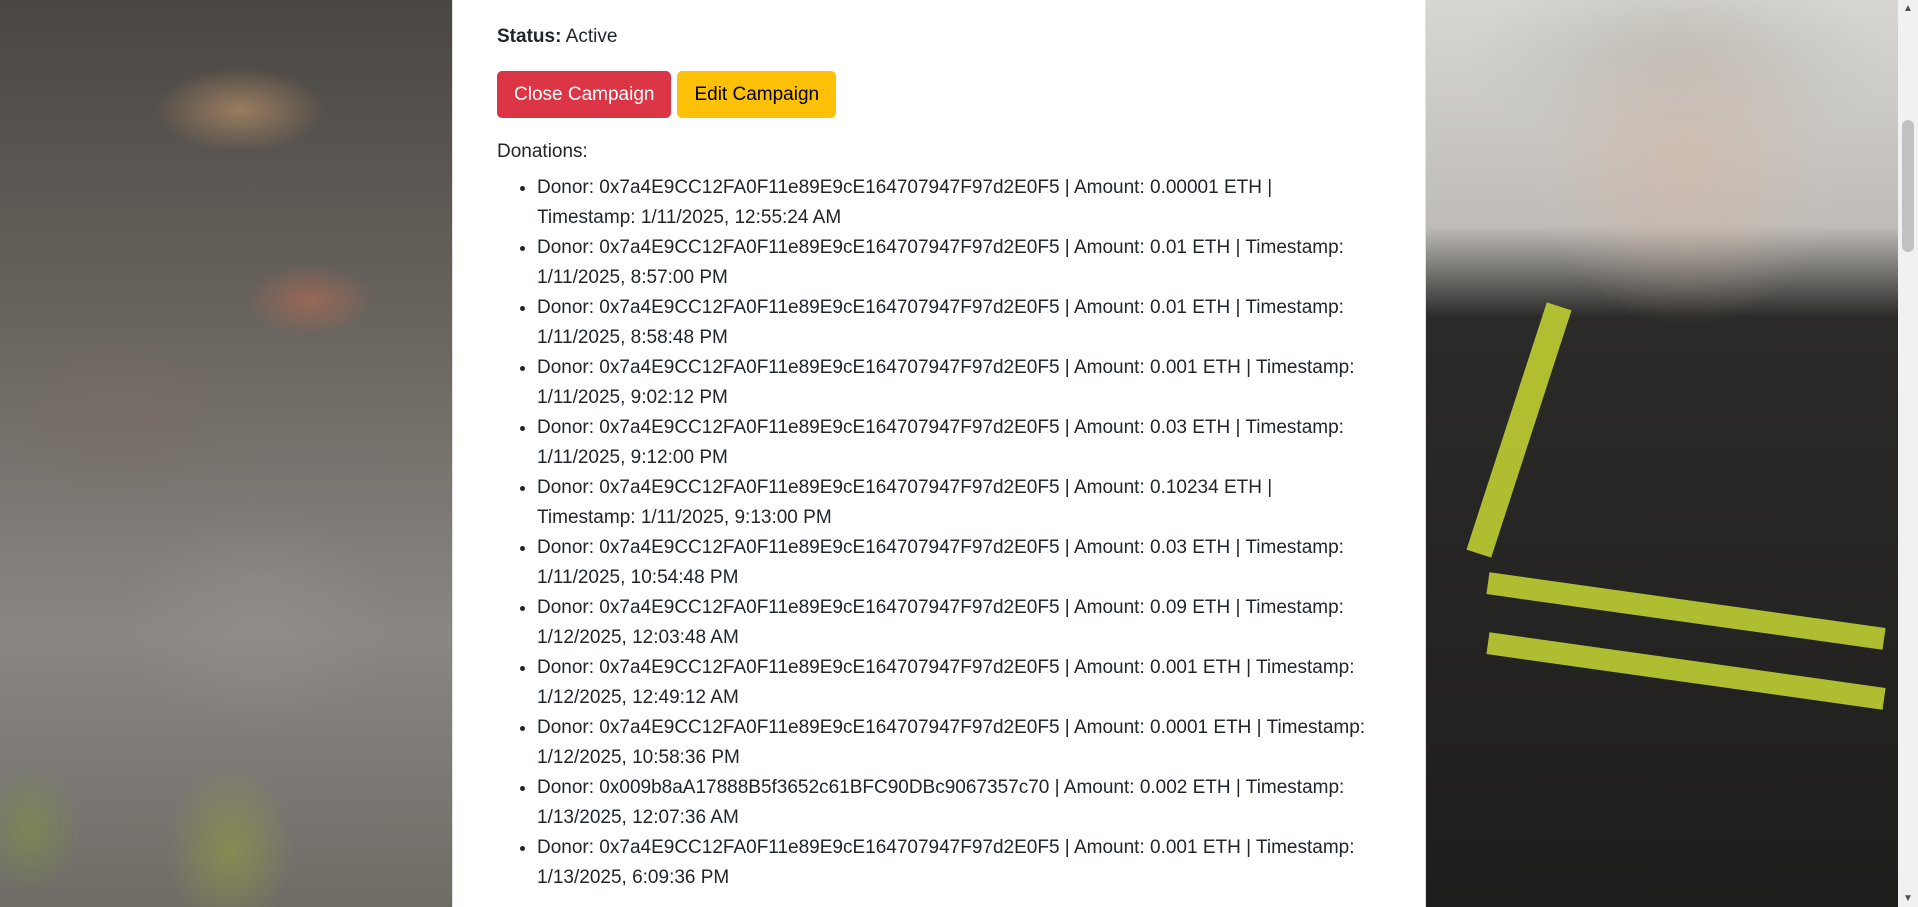  I want to click on edit-campaign-button: Edit Campaign, so click(757, 94).